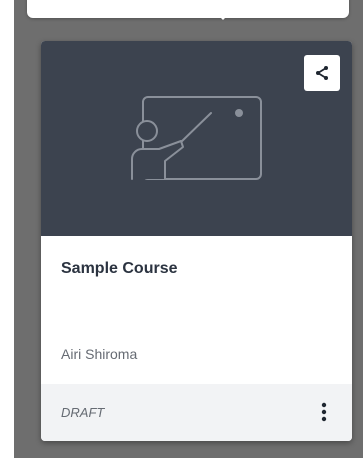 The width and height of the screenshot is (363, 458). I want to click on course-card-footer: DRAFT, so click(196, 412).